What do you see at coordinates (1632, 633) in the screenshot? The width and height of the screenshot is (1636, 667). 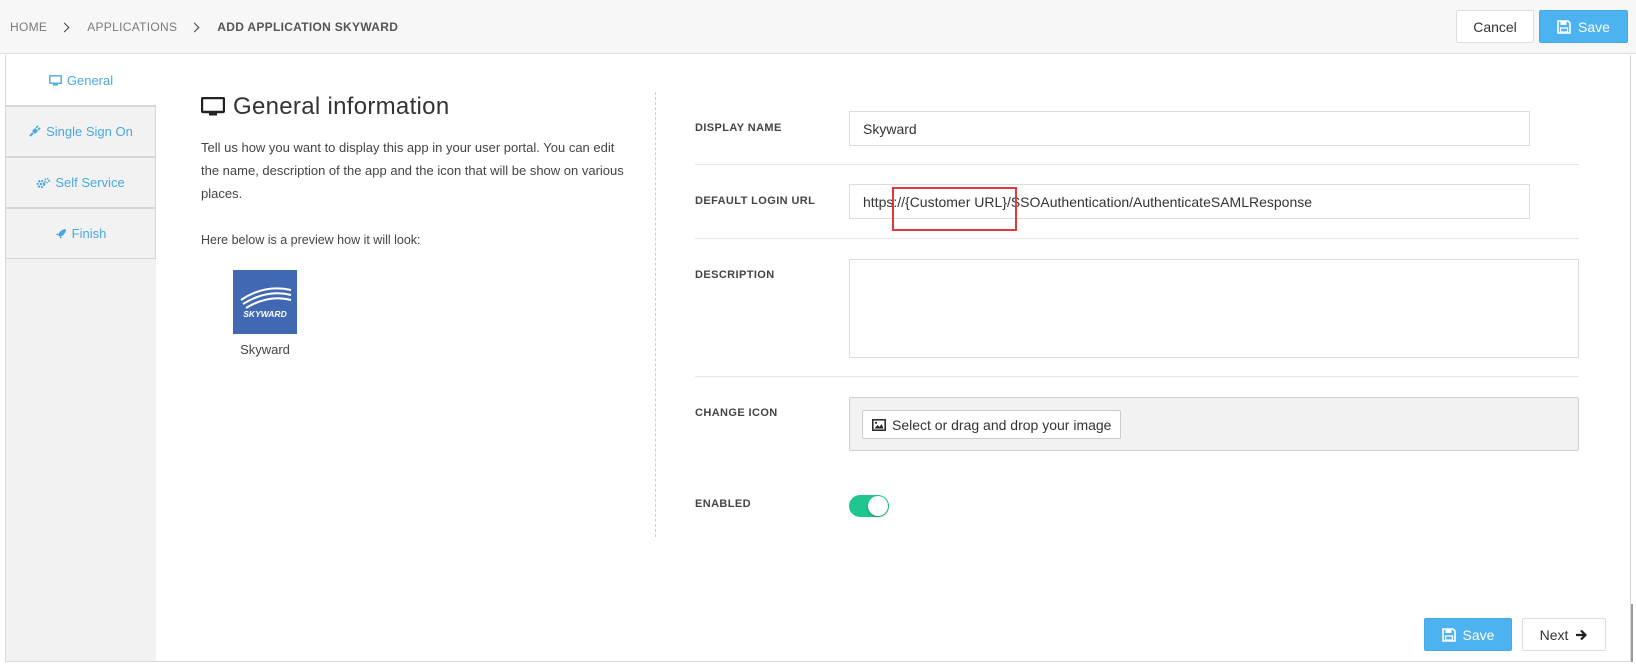 I see `scrollbar` at bounding box center [1632, 633].